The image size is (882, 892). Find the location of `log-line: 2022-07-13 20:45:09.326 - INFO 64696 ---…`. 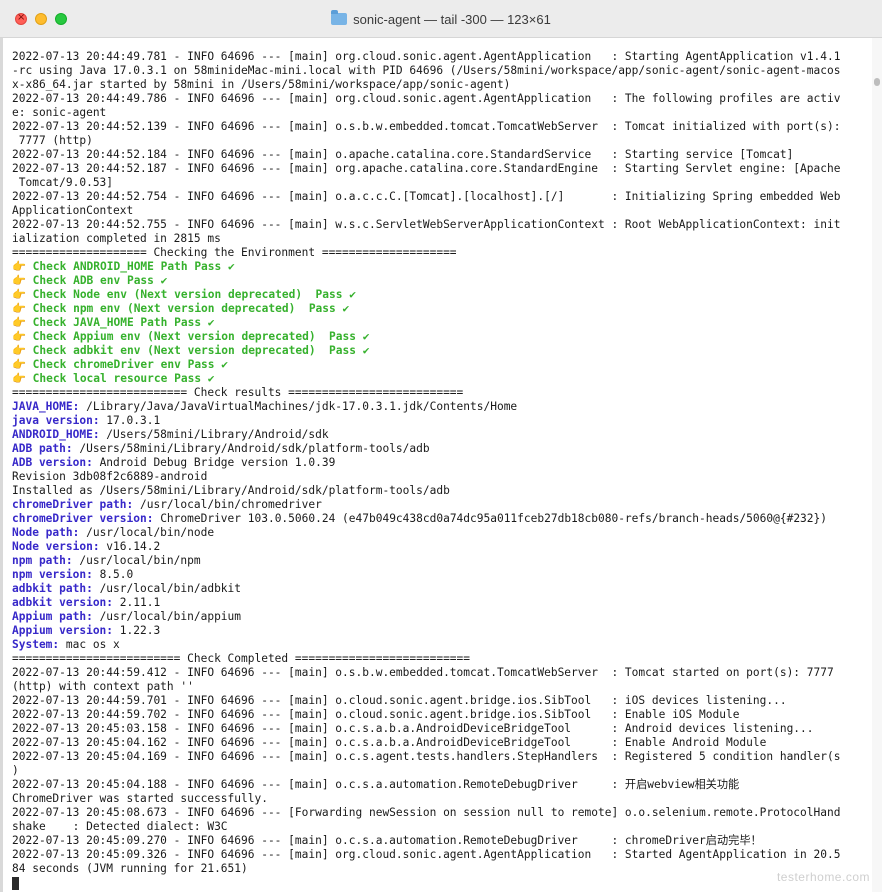

log-line: 2022-07-13 20:45:09.326 - INFO 64696 ---… is located at coordinates (442, 855).